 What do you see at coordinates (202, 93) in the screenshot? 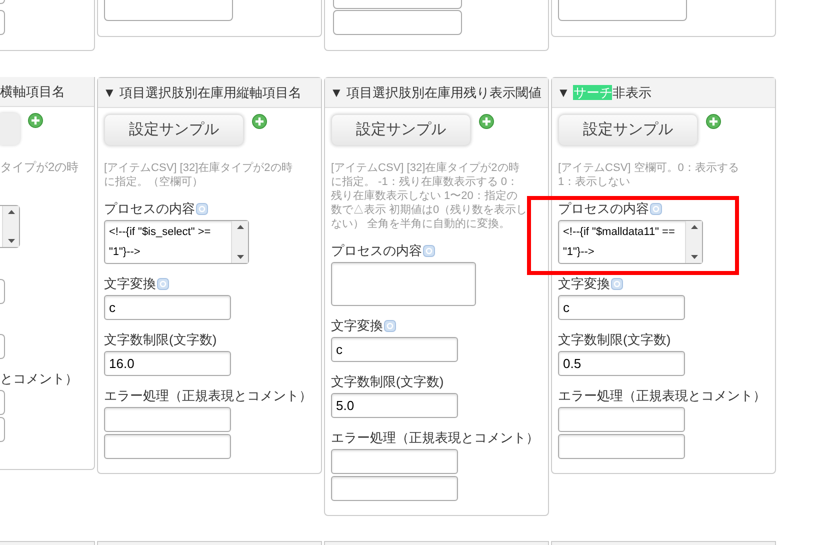
I see `panel-title: ▼ 項目選択肢別在庫用縦軸項目名` at bounding box center [202, 93].